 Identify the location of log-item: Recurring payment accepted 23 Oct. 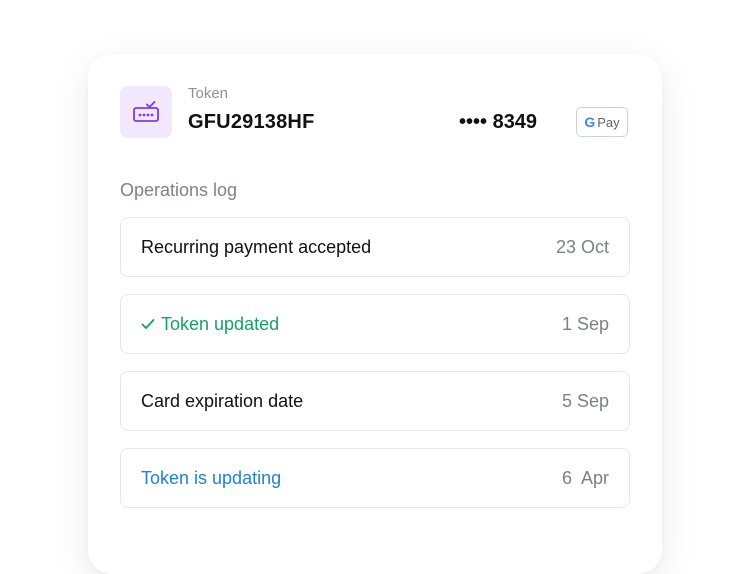
(375, 247).